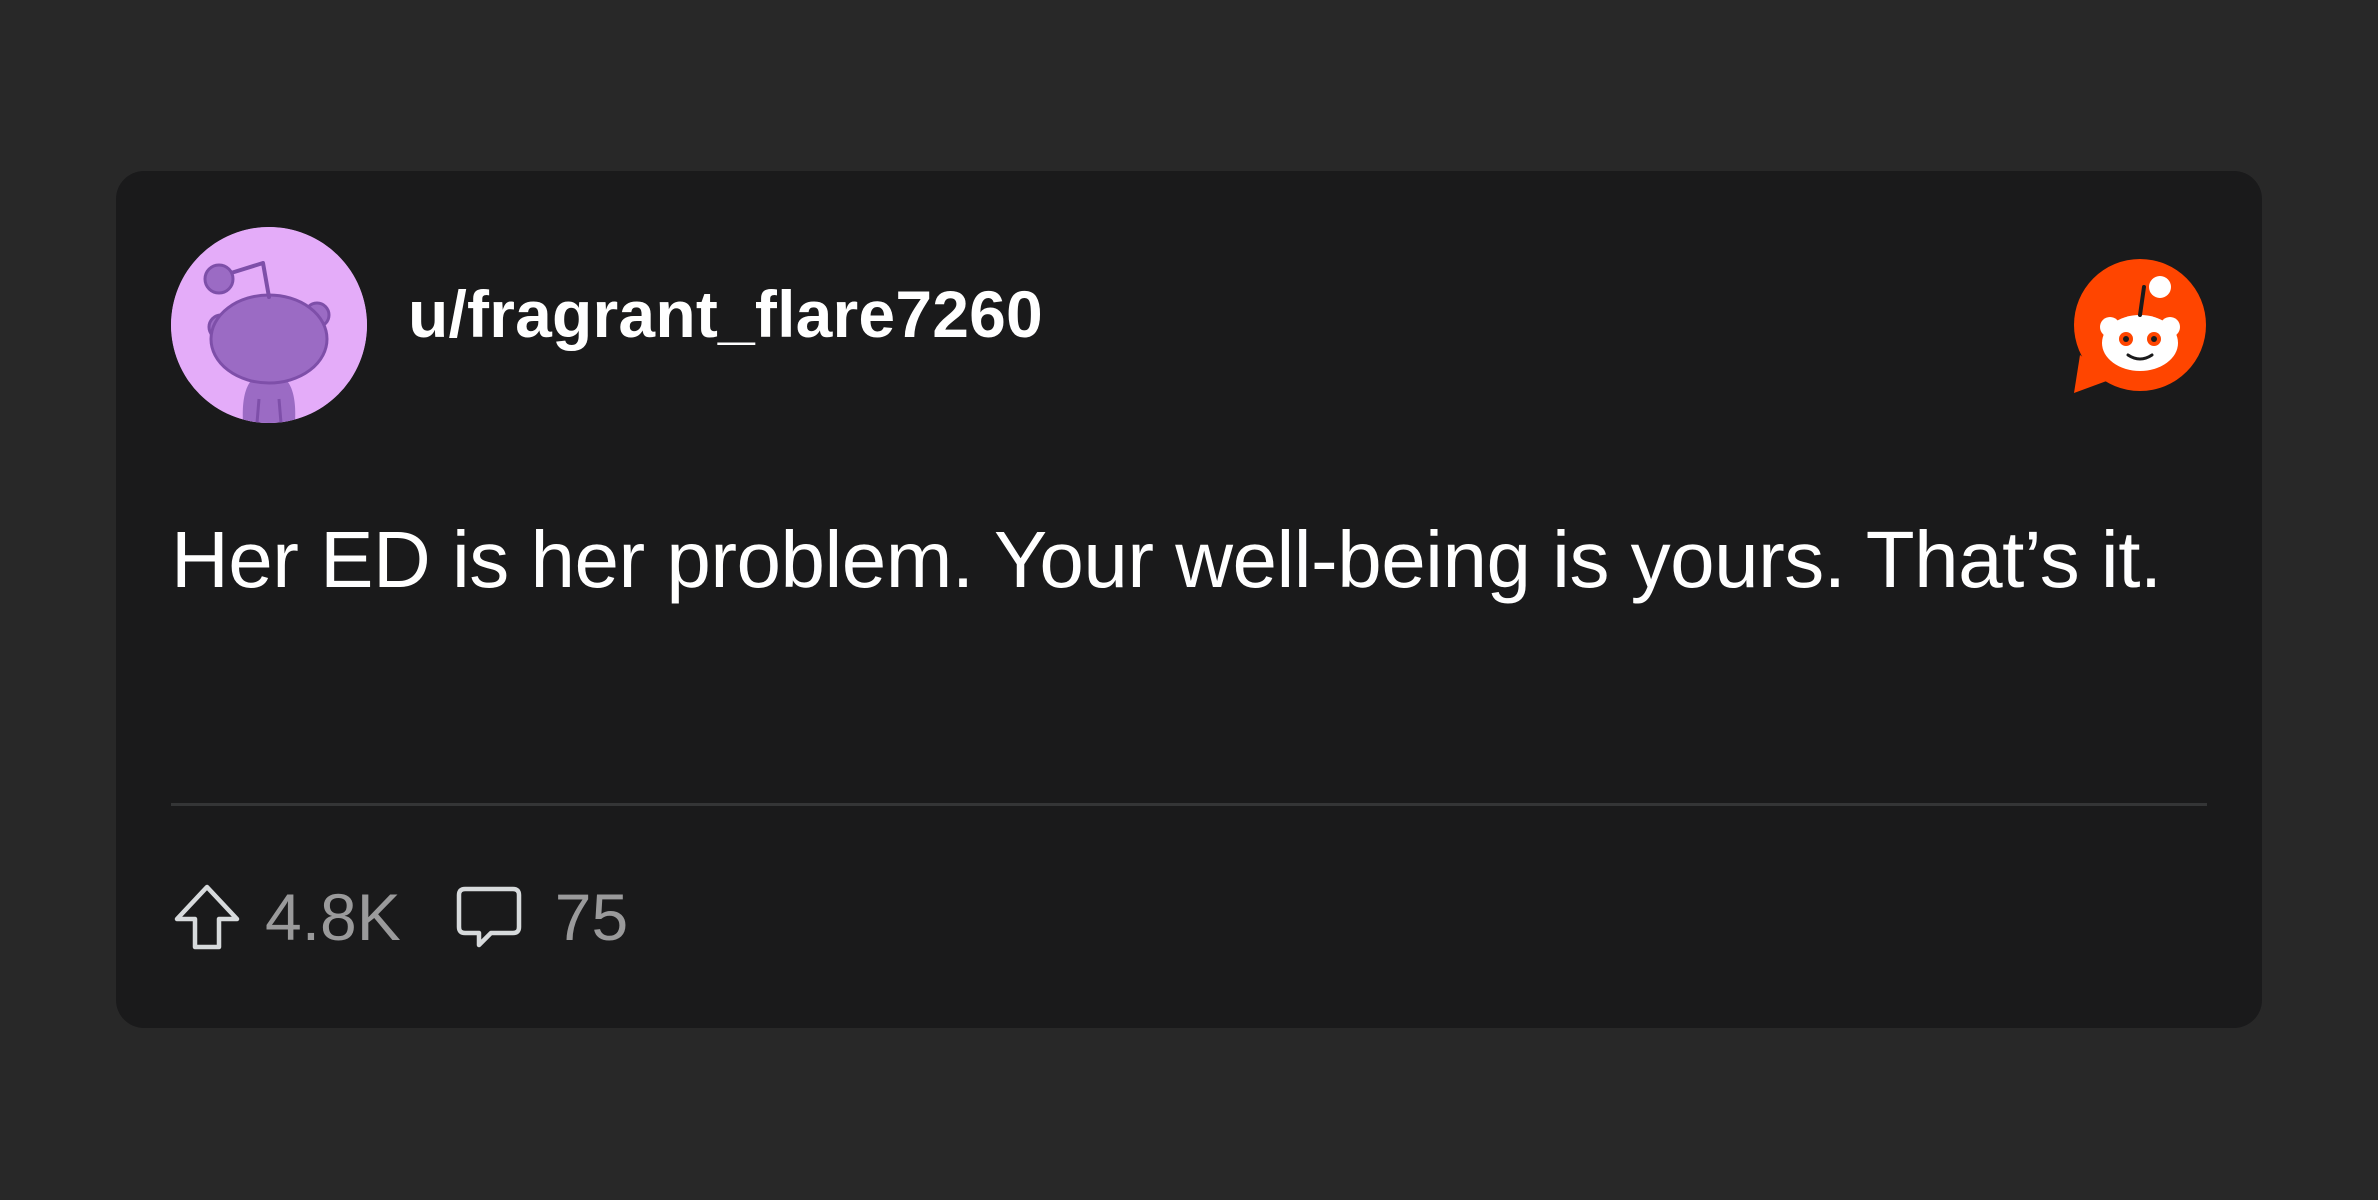  I want to click on post-footer: 4.8K 75, so click(399, 917).